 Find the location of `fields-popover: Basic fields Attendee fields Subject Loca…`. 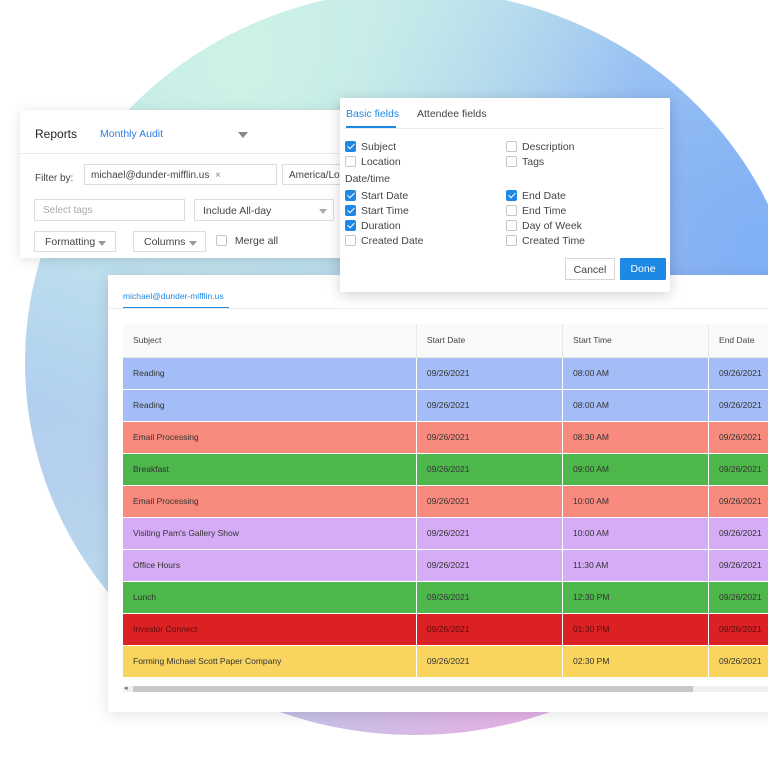

fields-popover: Basic fields Attendee fields Subject Loca… is located at coordinates (505, 195).